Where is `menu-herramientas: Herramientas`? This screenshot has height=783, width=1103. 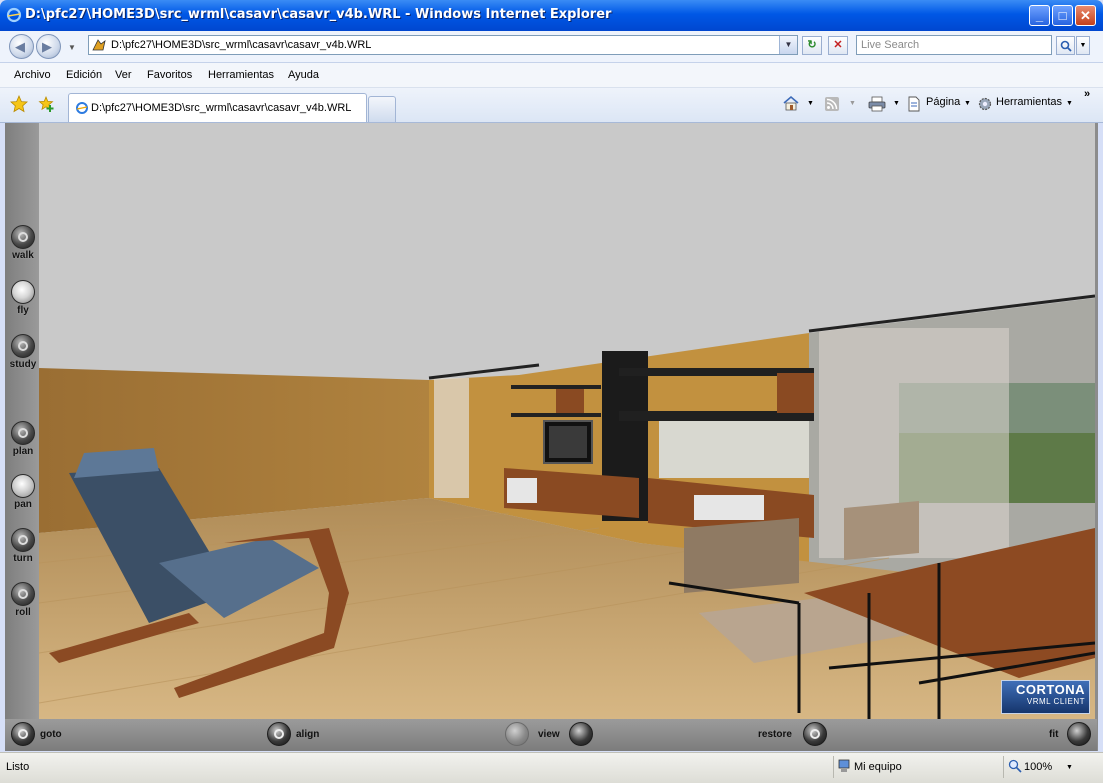 menu-herramientas: Herramientas is located at coordinates (241, 75).